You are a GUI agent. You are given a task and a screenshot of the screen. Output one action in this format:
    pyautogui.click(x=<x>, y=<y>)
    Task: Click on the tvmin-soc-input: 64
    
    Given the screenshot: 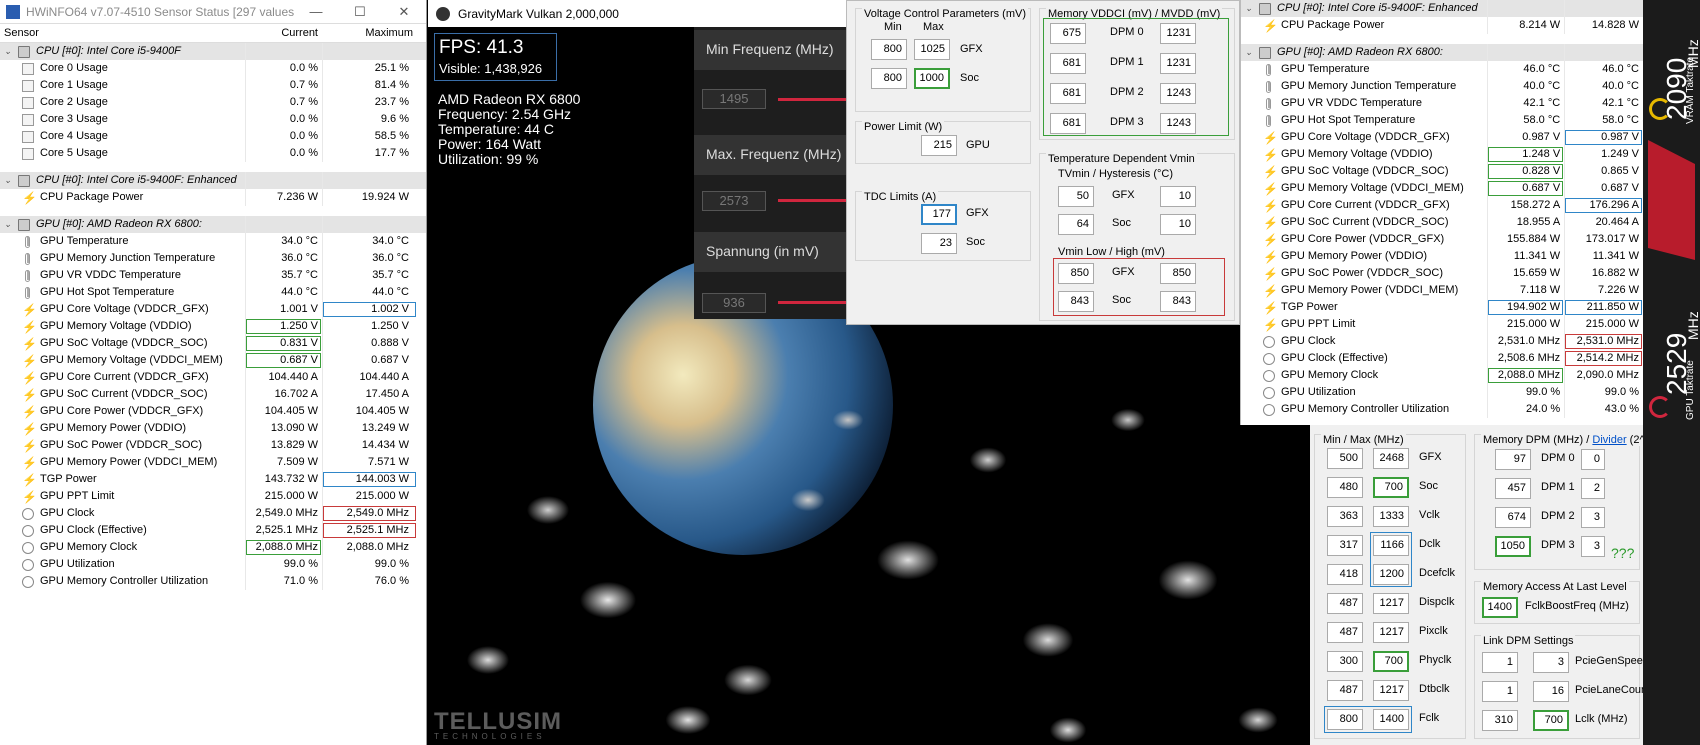 What is the action you would take?
    pyautogui.click(x=1076, y=224)
    